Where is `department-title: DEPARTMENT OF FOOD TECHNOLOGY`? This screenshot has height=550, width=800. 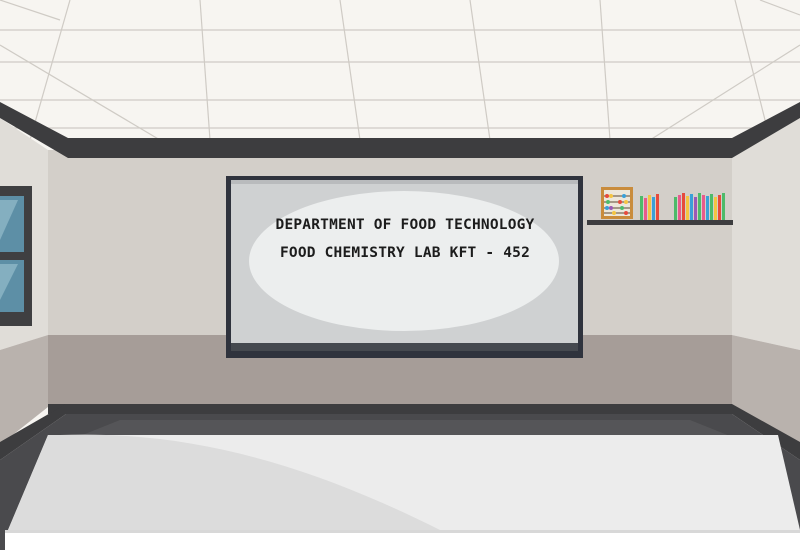 department-title: DEPARTMENT OF FOOD TECHNOLOGY is located at coordinates (405, 225).